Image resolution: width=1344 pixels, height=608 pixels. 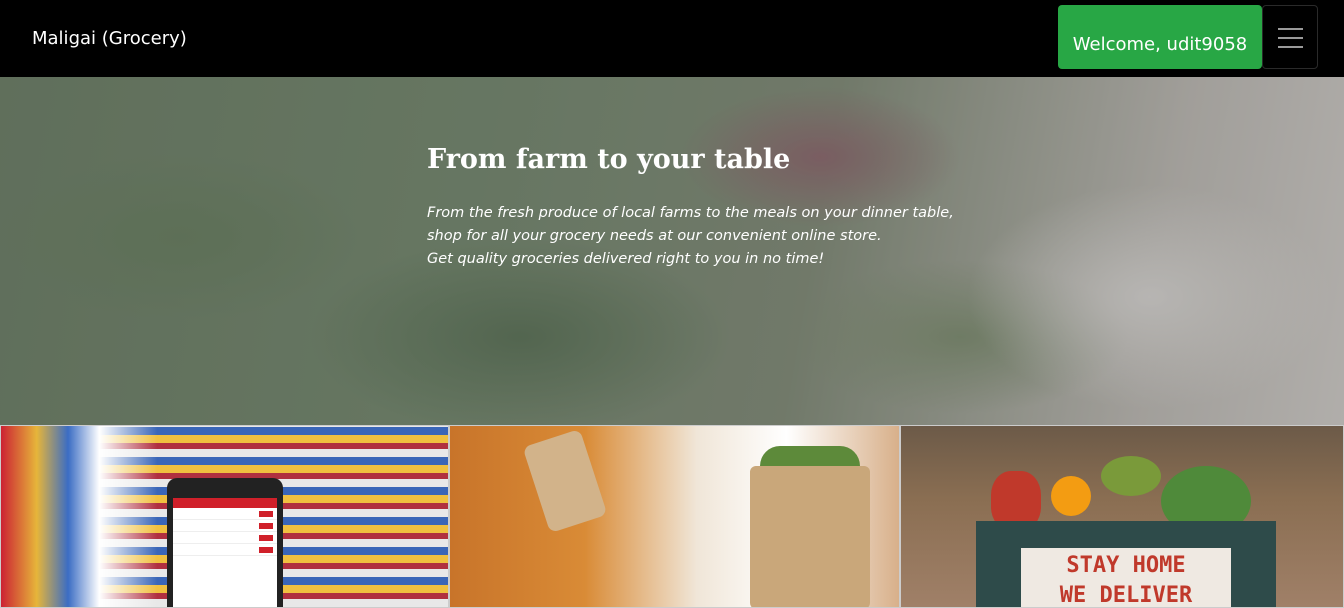 I want to click on sign-line: WE DELIVER, so click(x=1126, y=595).